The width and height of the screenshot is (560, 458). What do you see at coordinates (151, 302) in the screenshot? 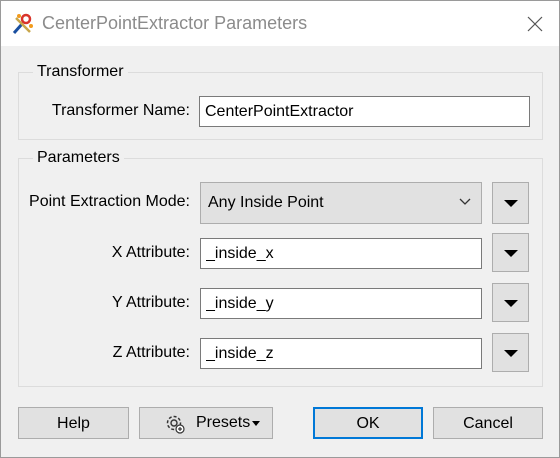
I see `y-attribute-label: Y Attribute:` at bounding box center [151, 302].